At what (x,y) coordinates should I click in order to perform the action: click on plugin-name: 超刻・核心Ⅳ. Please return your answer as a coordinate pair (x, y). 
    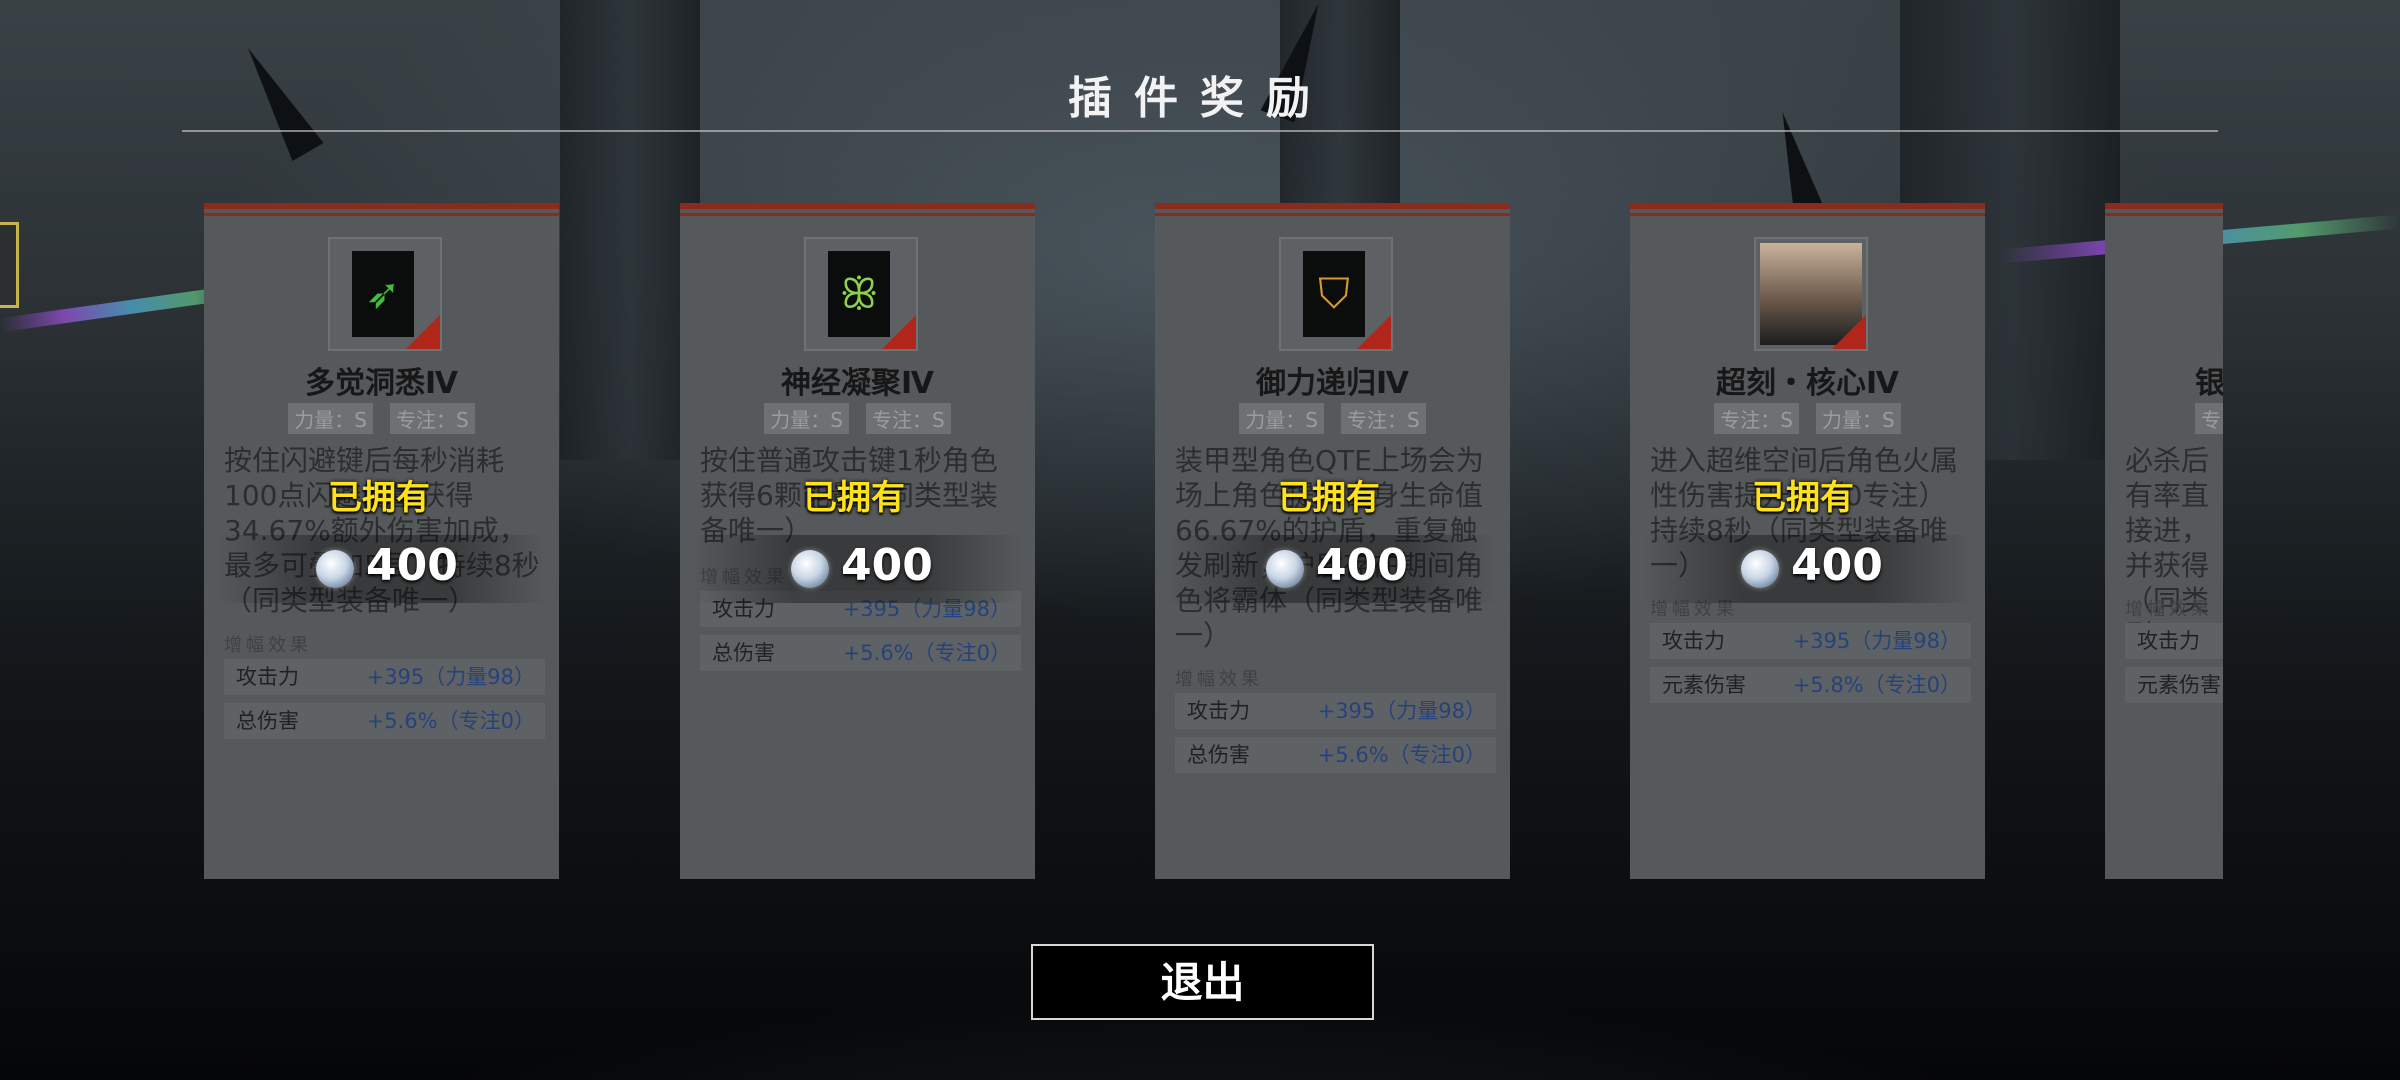
    Looking at the image, I should click on (1807, 383).